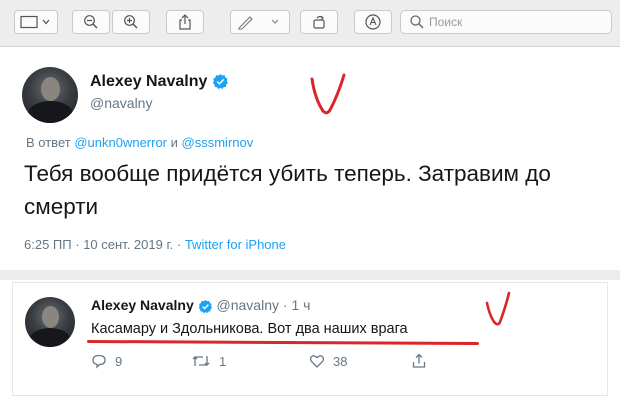  I want to click on reply-context: В ответ @unkn0wnerror и @sssmirnov, so click(140, 142).